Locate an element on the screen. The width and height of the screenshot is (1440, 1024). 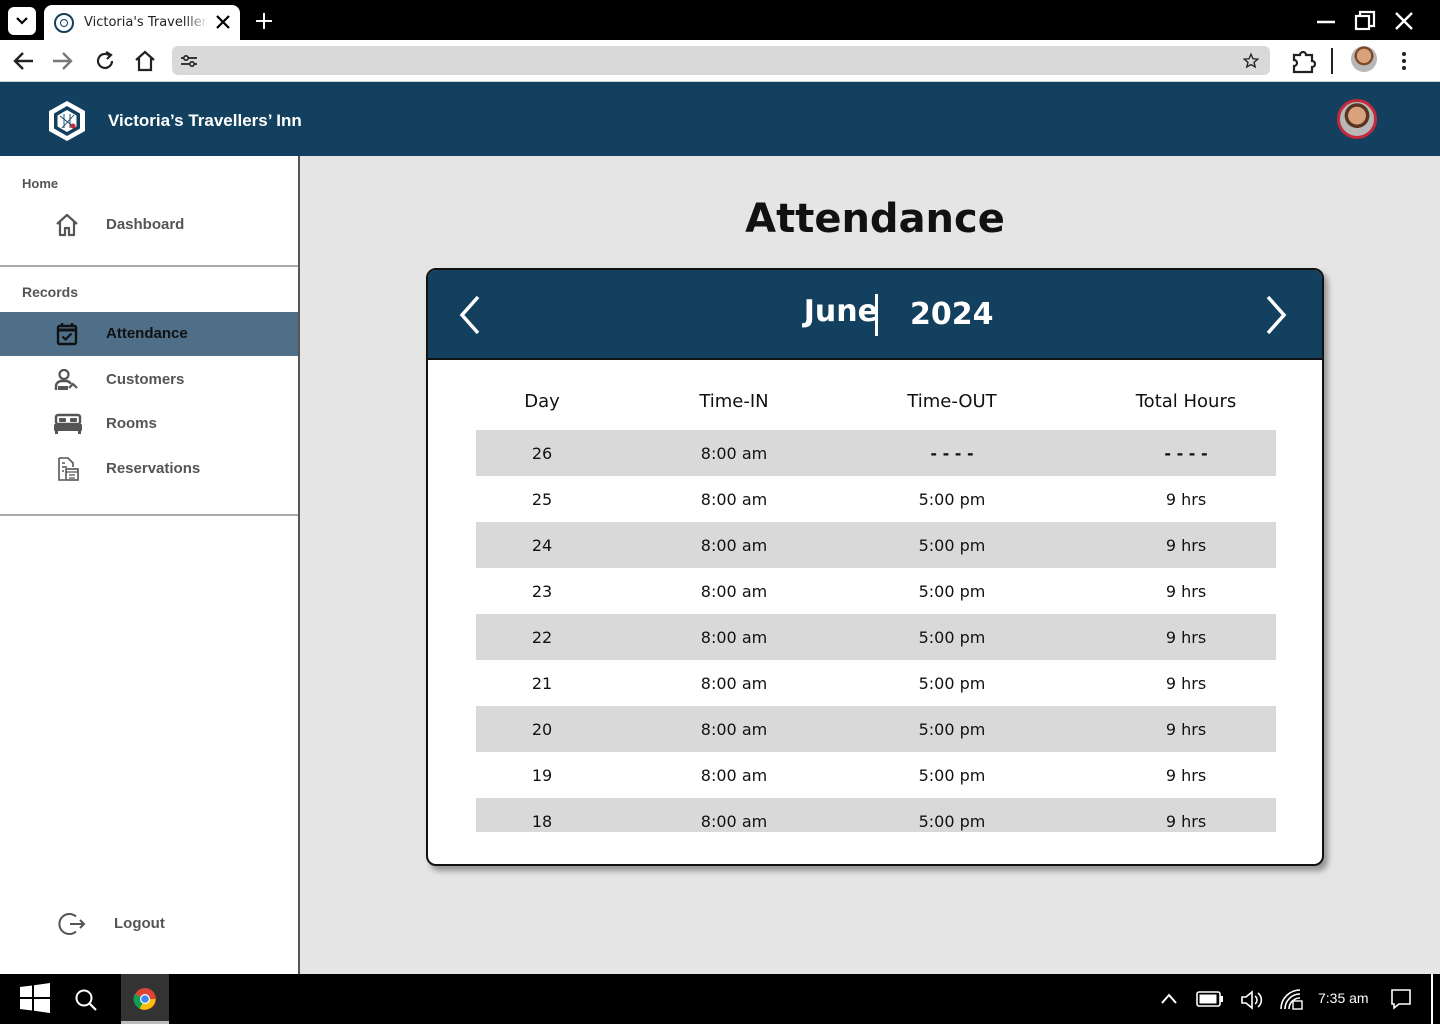
home-browser-icon is located at coordinates (145, 61).